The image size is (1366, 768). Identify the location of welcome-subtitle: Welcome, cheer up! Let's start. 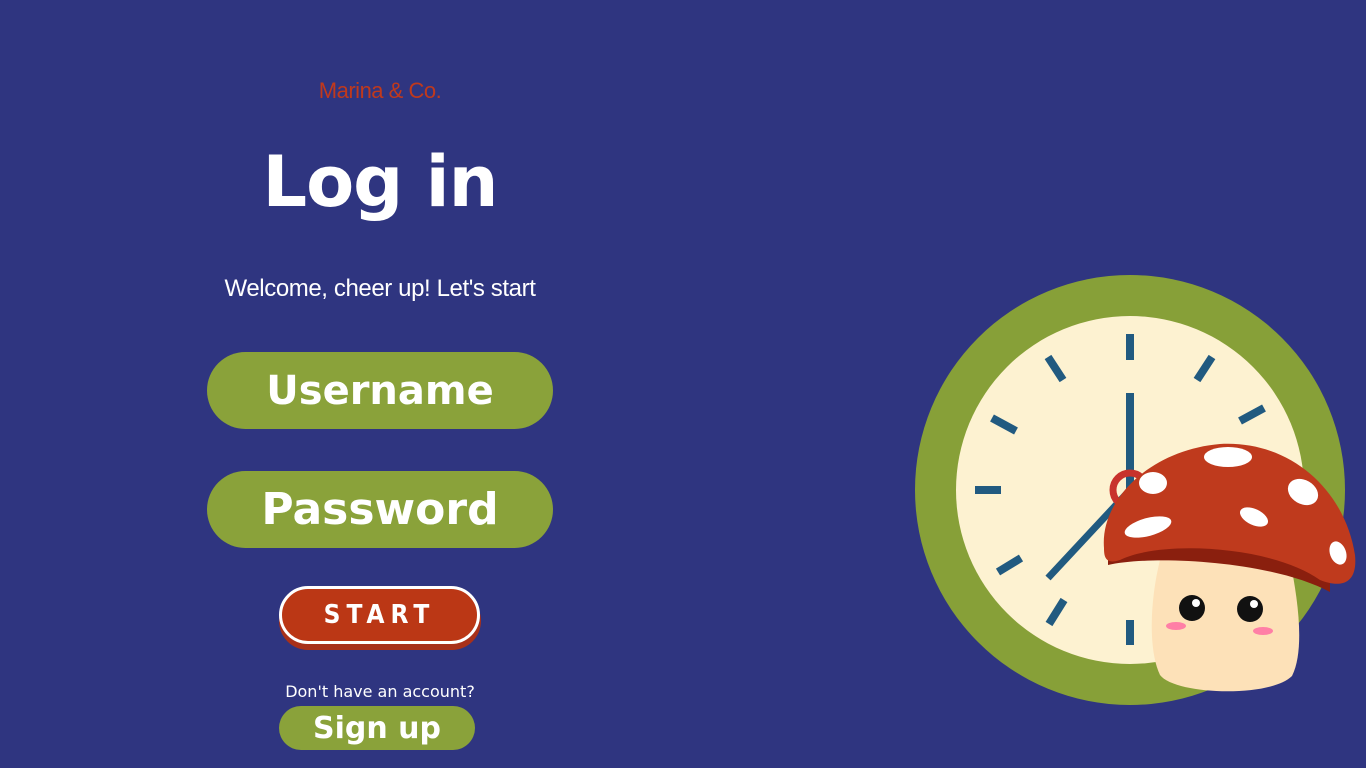
(380, 288).